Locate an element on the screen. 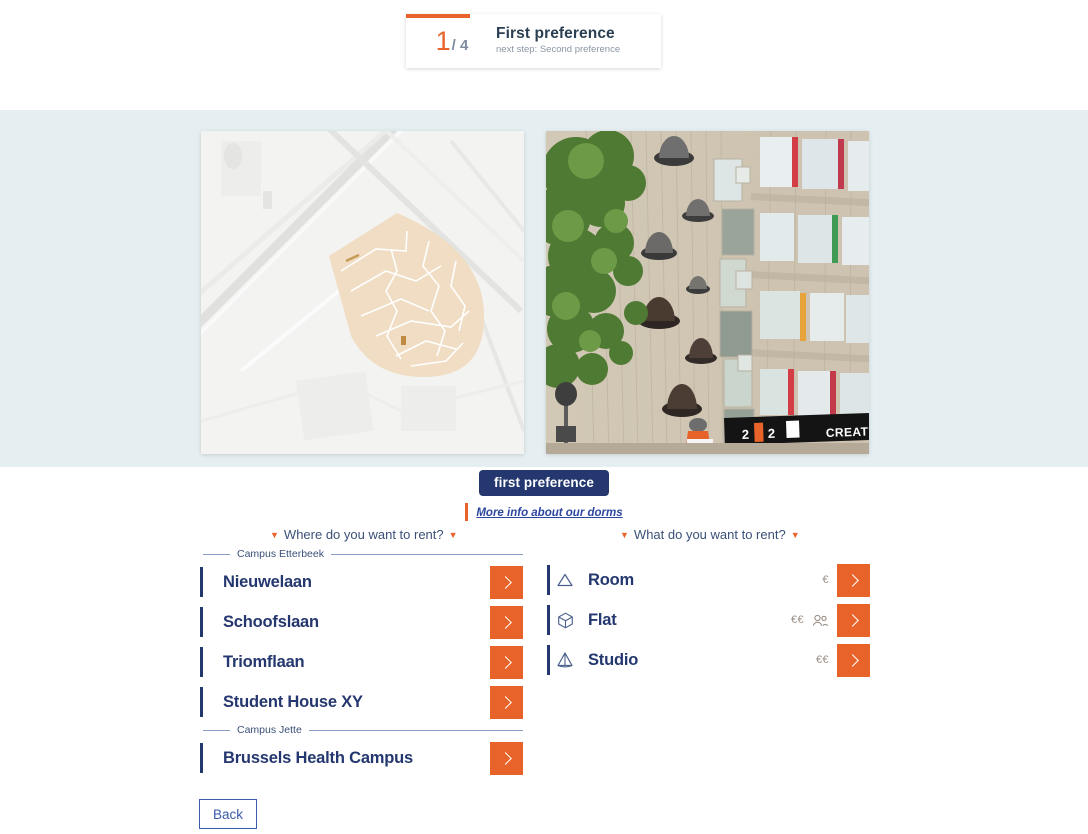 The height and width of the screenshot is (834, 1088). list-item: Room € is located at coordinates (708, 580).